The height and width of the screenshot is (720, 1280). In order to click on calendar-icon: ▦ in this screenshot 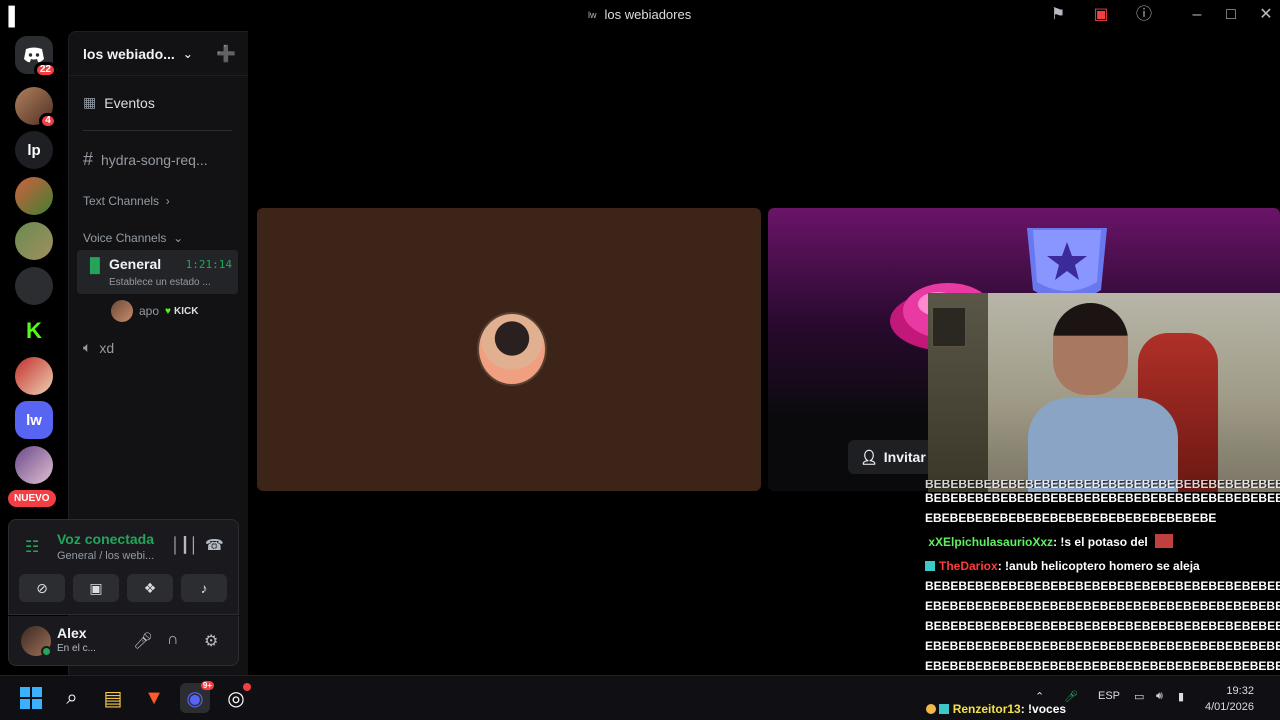, I will do `click(90, 102)`.